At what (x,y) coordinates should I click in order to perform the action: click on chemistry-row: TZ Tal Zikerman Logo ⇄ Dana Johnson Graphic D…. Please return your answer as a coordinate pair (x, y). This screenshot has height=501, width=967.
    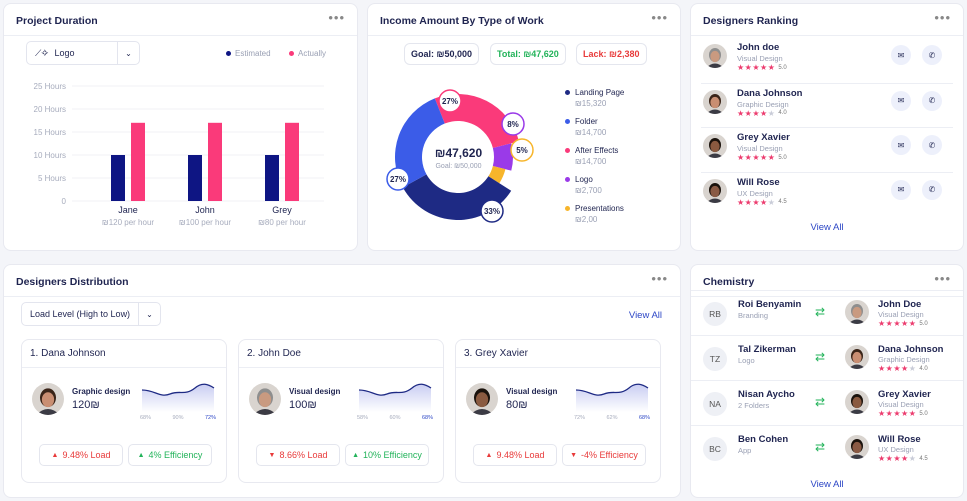
    Looking at the image, I should click on (827, 357).